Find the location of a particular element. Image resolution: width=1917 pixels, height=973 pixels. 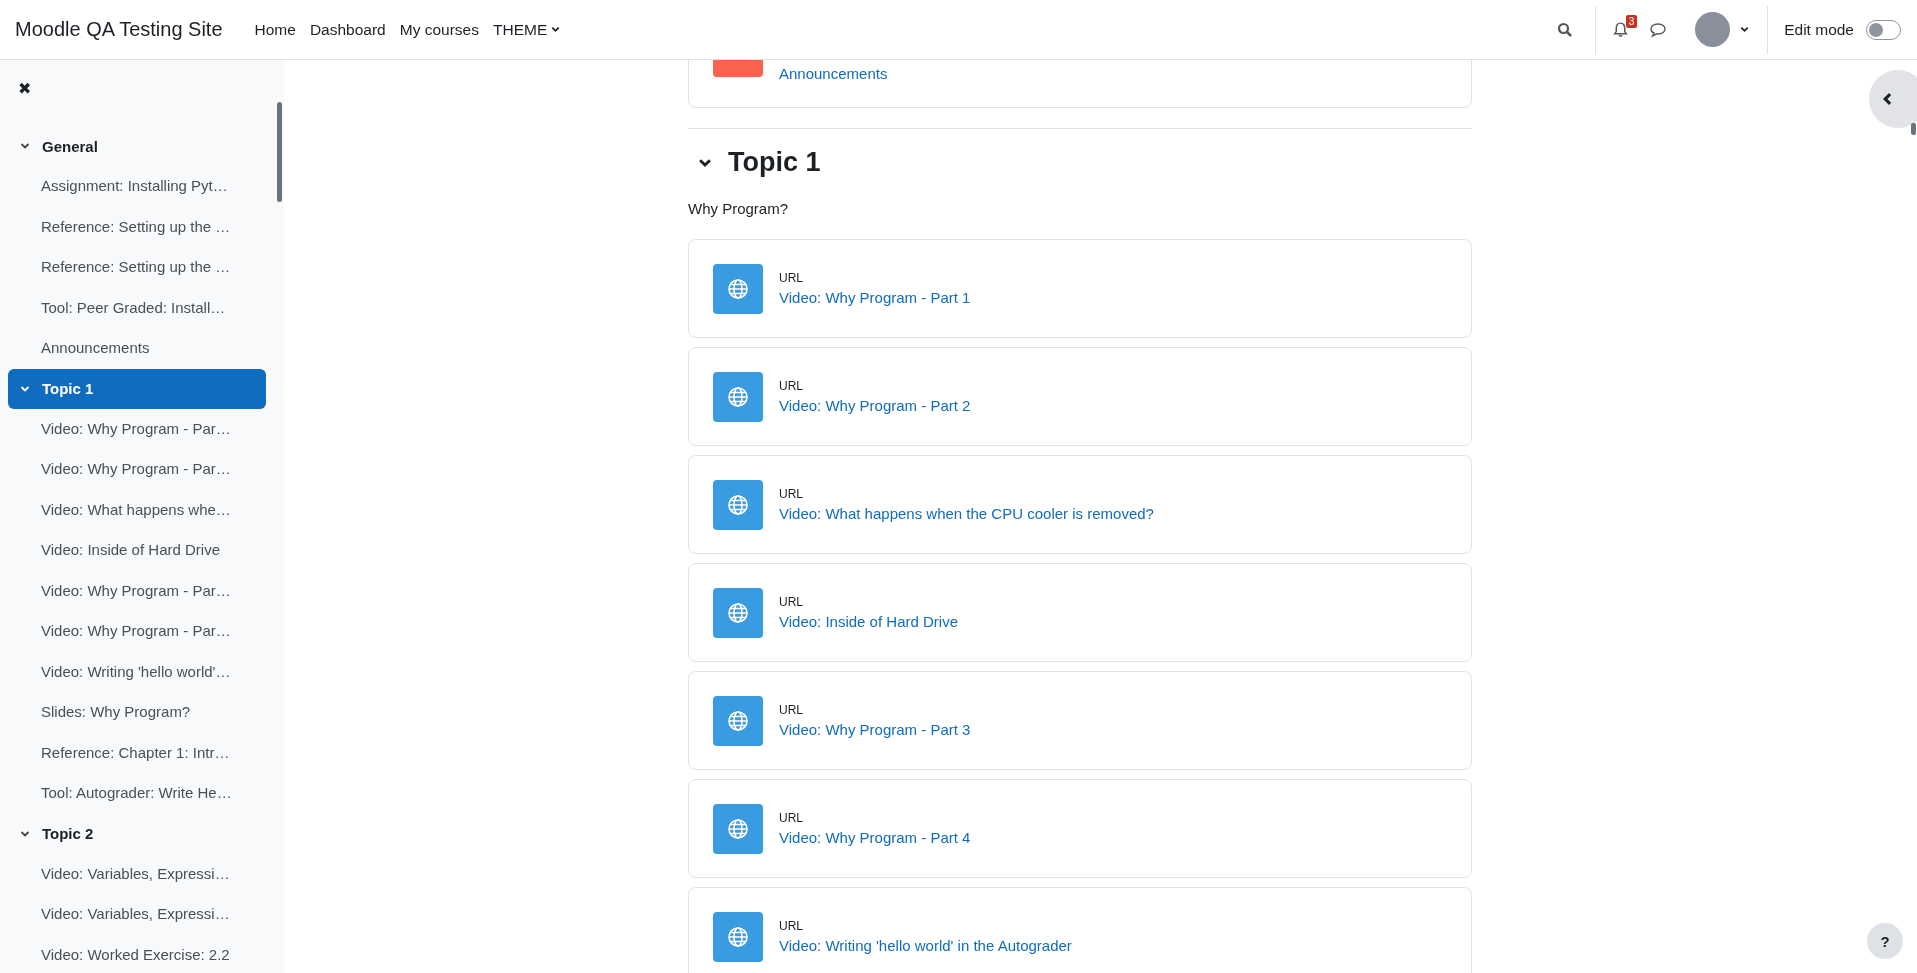

course-section-item: Topic 1 is located at coordinates (137, 388).